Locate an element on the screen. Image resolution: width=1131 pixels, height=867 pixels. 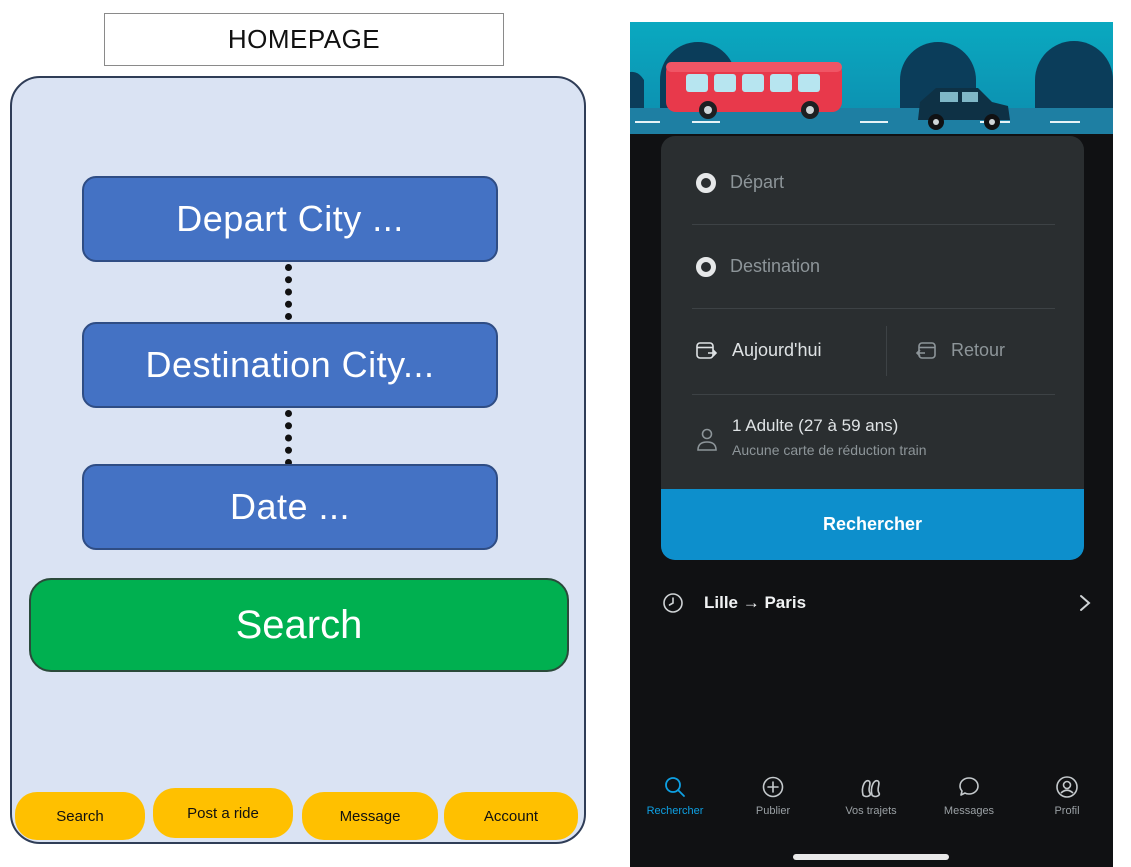
depart-placeholder: Départ is located at coordinates (757, 182).